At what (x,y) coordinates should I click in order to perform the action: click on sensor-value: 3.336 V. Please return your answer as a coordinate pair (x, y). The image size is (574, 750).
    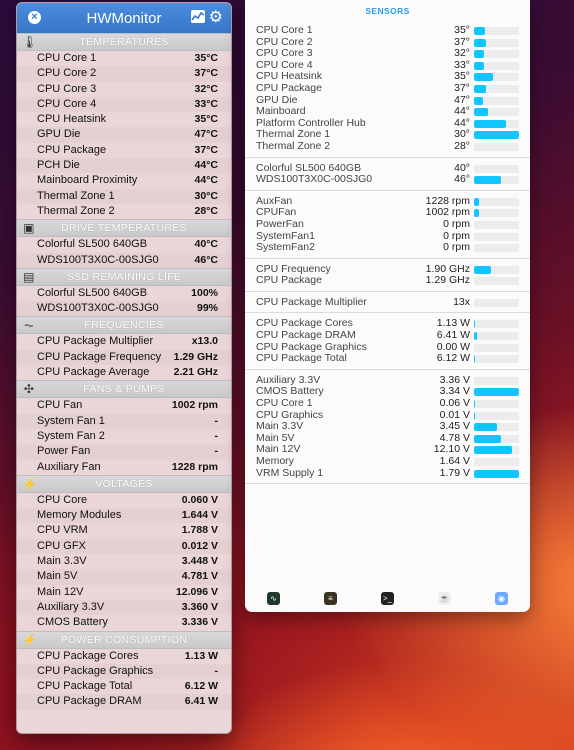
    Looking at the image, I should click on (199, 622).